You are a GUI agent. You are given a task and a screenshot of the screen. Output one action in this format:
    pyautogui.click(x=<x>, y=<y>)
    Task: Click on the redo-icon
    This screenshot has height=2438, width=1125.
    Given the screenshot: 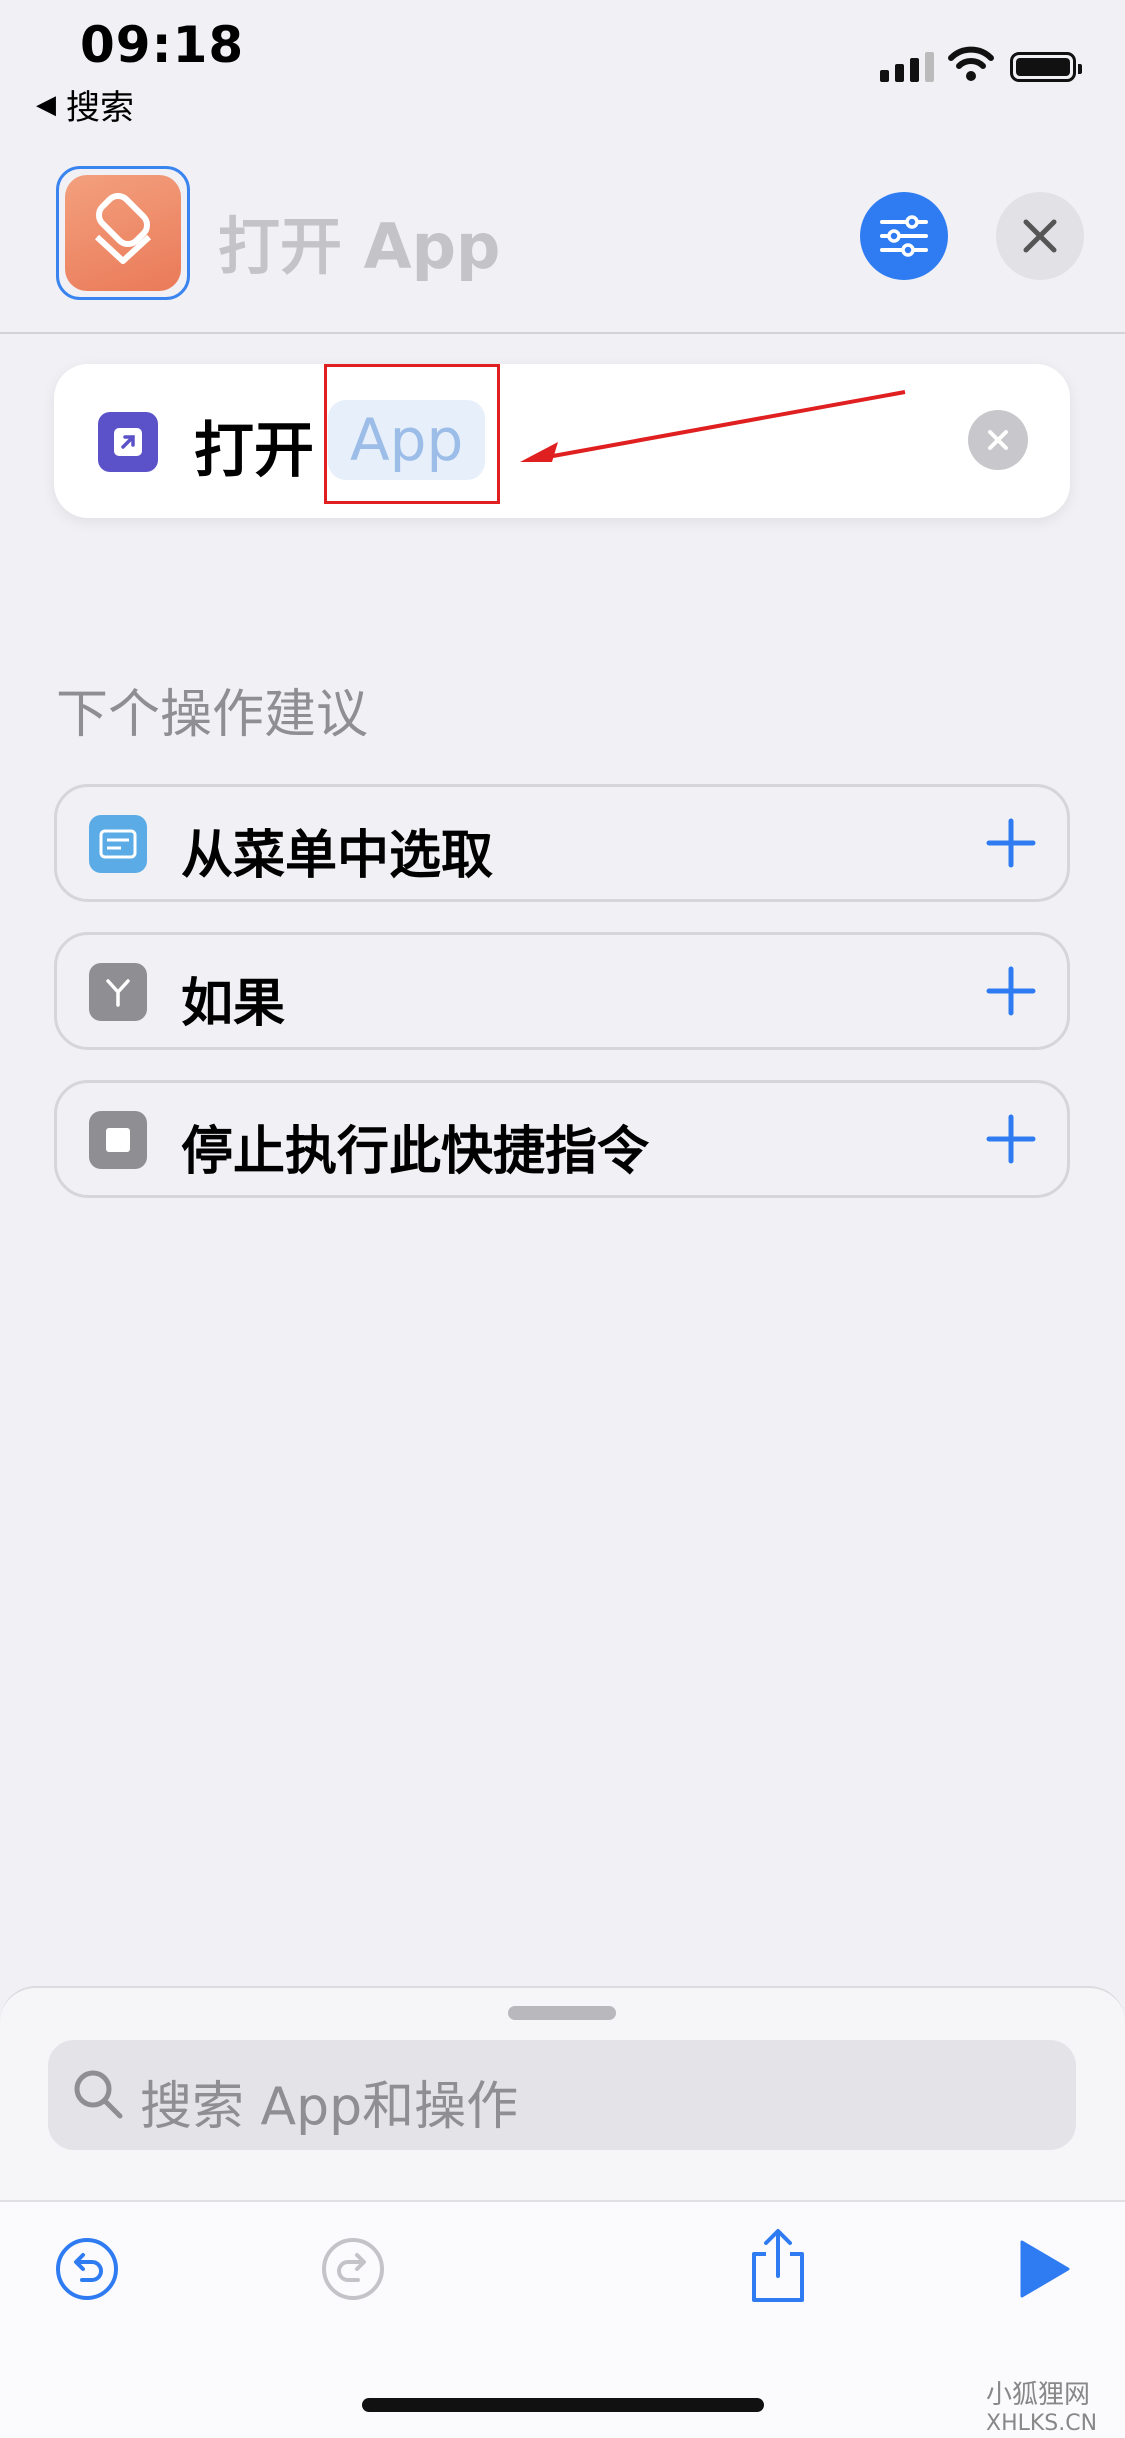 What is the action you would take?
    pyautogui.click(x=353, y=2269)
    